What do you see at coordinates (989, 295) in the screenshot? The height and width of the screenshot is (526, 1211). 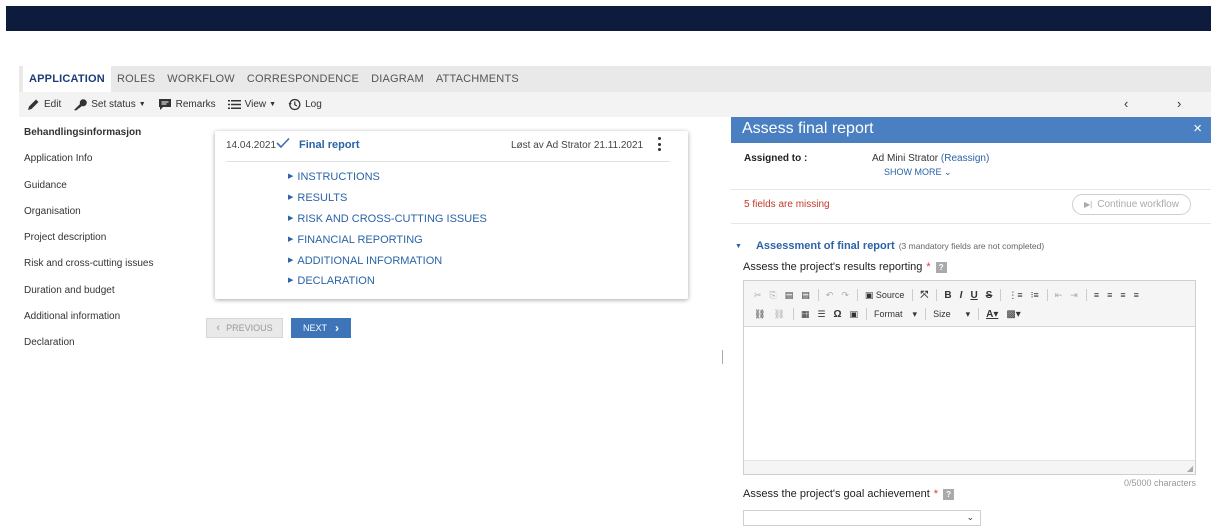 I see `strikethrough-icon: S` at bounding box center [989, 295].